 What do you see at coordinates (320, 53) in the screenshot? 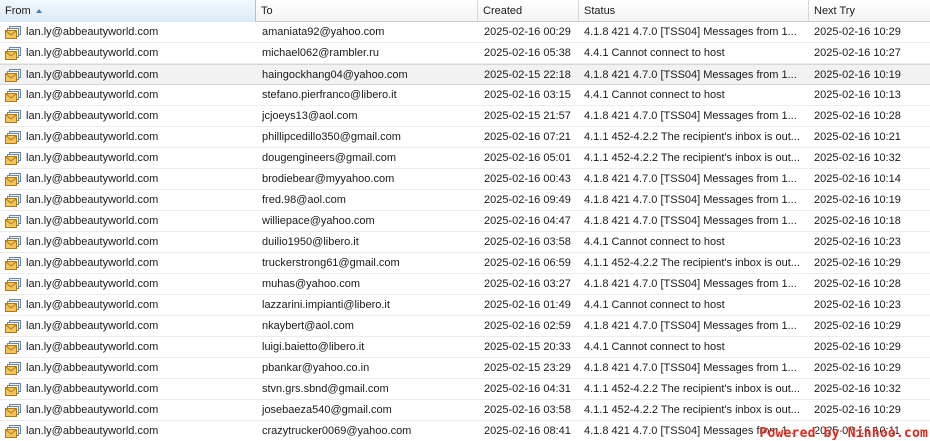
I see `cell-to: michael062@rambler.ru` at bounding box center [320, 53].